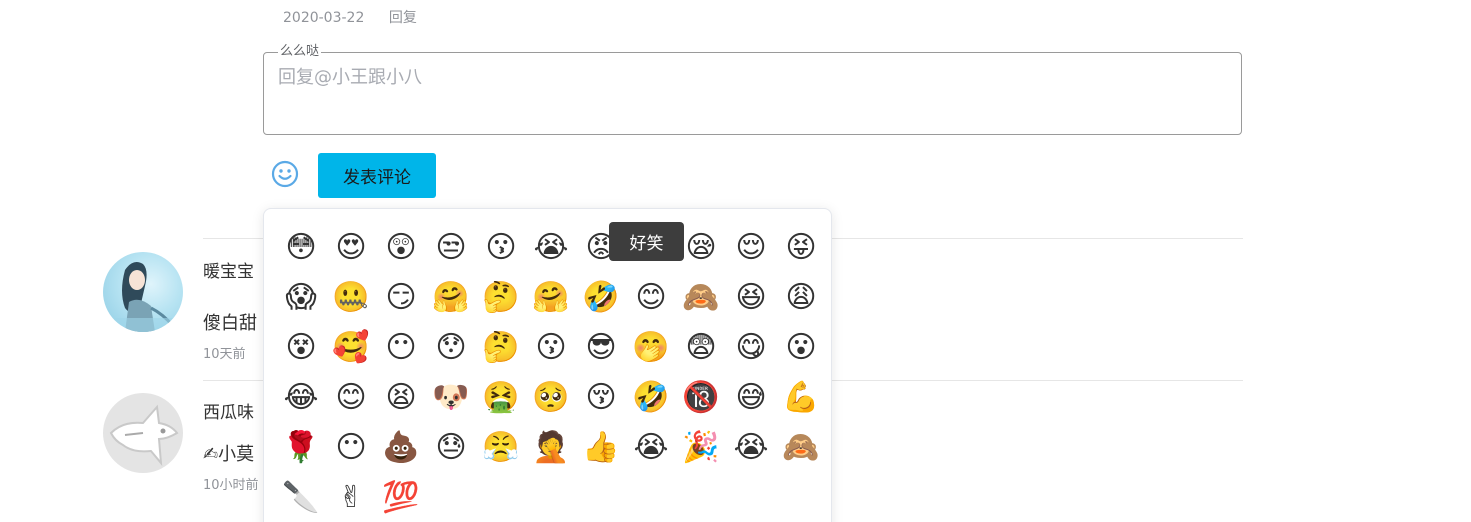 This screenshot has width=1471, height=522. I want to click on smile-icon, so click(285, 174).